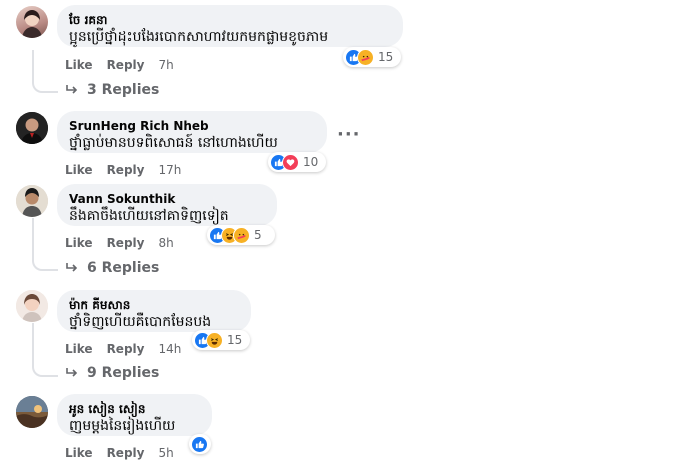 This screenshot has height=461, width=673. Describe the element at coordinates (123, 373) in the screenshot. I see `replies-label: 9 Replies` at that location.